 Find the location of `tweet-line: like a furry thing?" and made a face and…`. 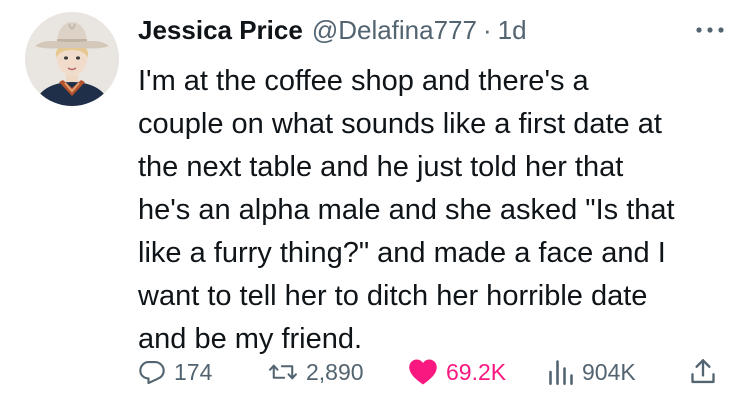

tweet-line: like a furry thing?" and made a face and… is located at coordinates (402, 253).